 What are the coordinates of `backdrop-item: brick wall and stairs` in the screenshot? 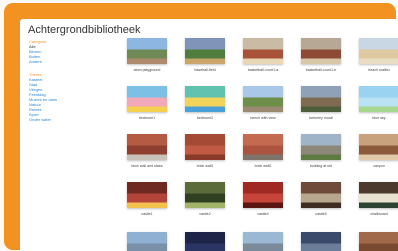 It's located at (147, 151).